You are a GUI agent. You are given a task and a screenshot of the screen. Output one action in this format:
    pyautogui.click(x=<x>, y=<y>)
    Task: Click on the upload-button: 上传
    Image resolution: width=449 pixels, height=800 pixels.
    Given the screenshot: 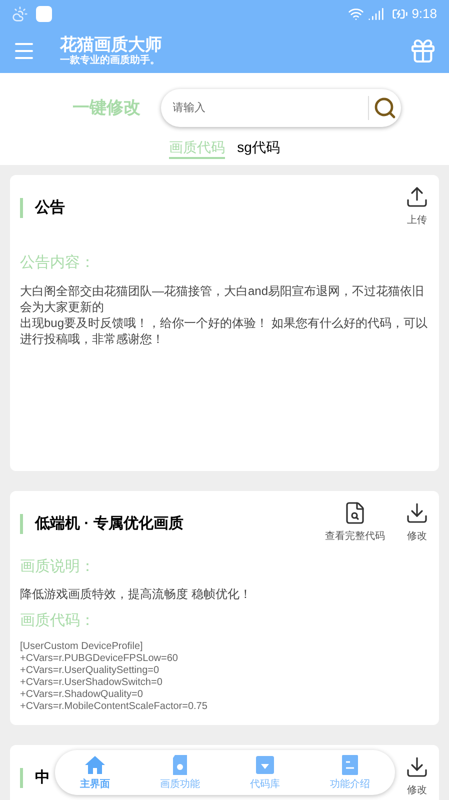 What is the action you would take?
    pyautogui.click(x=417, y=206)
    